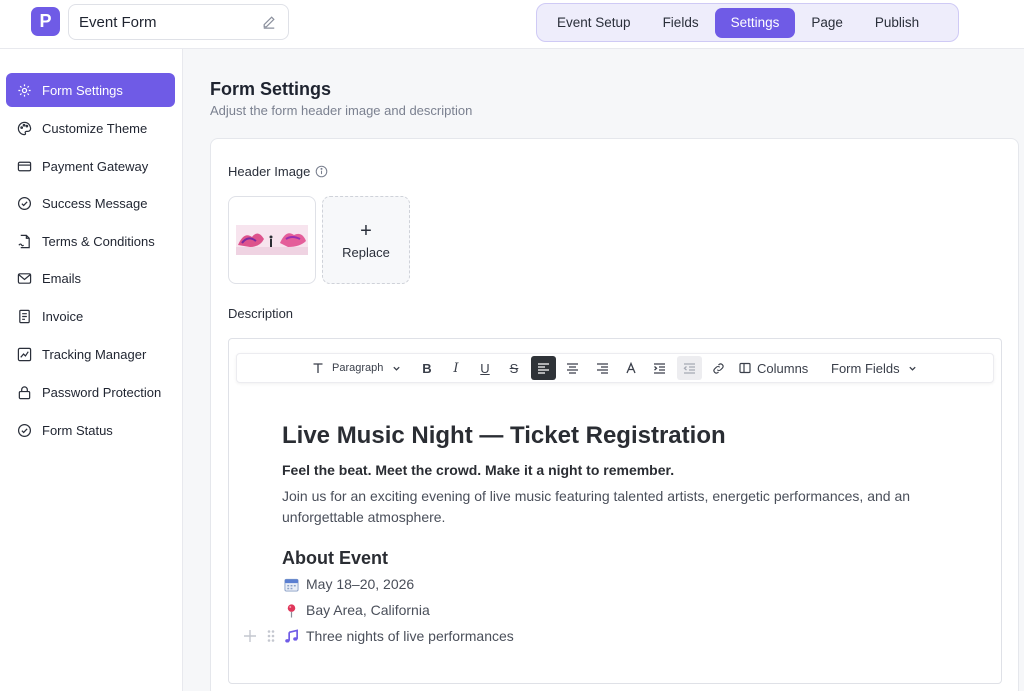  I want to click on list-item: Bay Area, California, so click(356, 610).